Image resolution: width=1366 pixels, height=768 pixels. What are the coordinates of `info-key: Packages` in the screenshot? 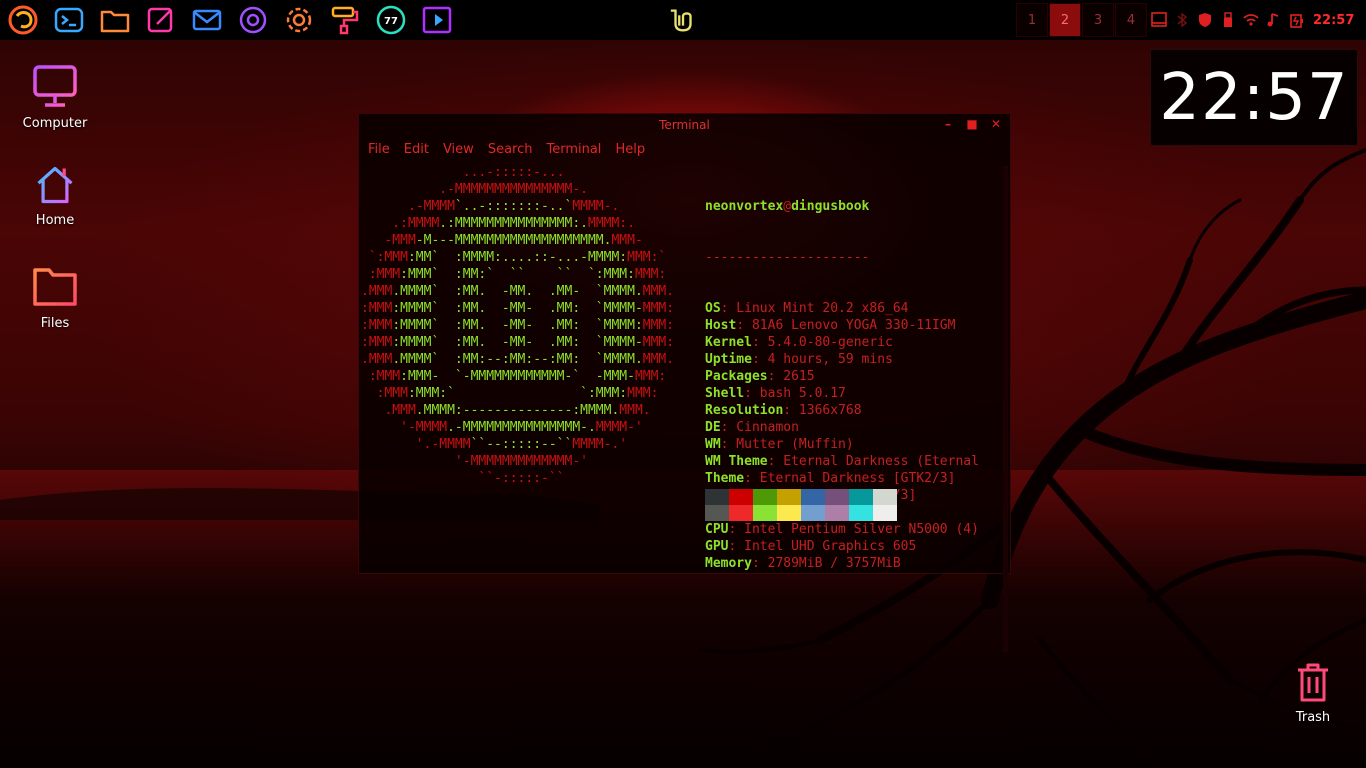 It's located at (736, 376).